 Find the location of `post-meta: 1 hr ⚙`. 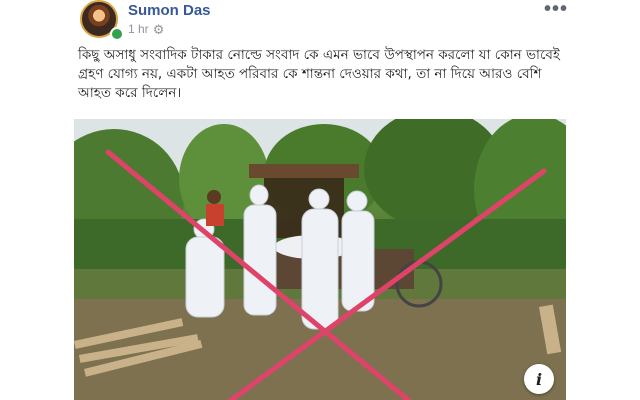

post-meta: 1 hr ⚙ is located at coordinates (146, 29).